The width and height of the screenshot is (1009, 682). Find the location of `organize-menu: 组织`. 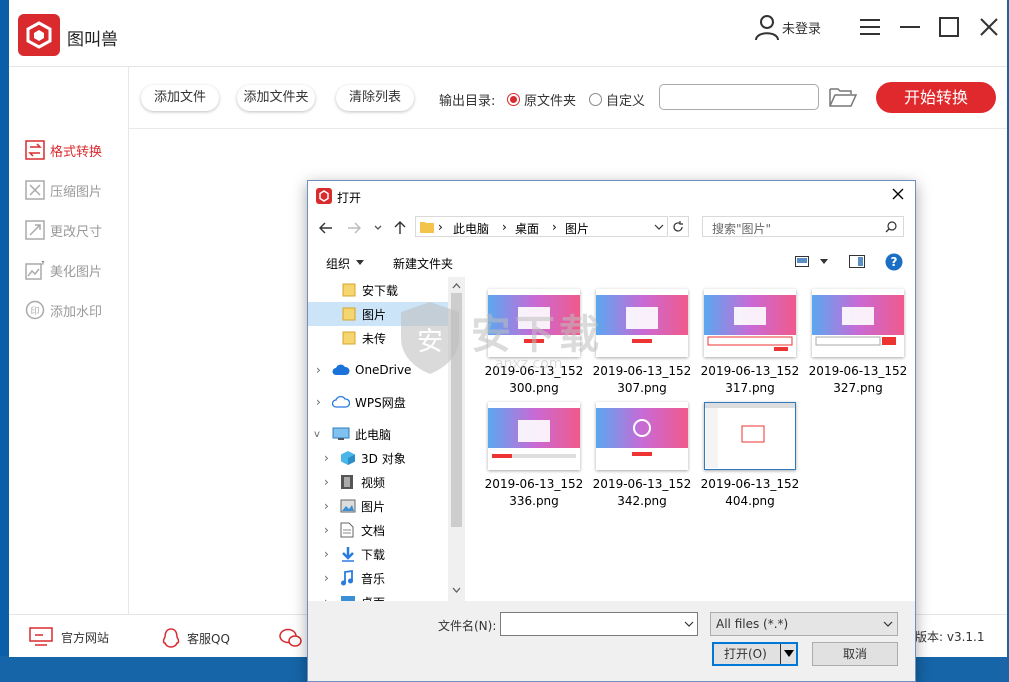

organize-menu: 组织 is located at coordinates (338, 263).